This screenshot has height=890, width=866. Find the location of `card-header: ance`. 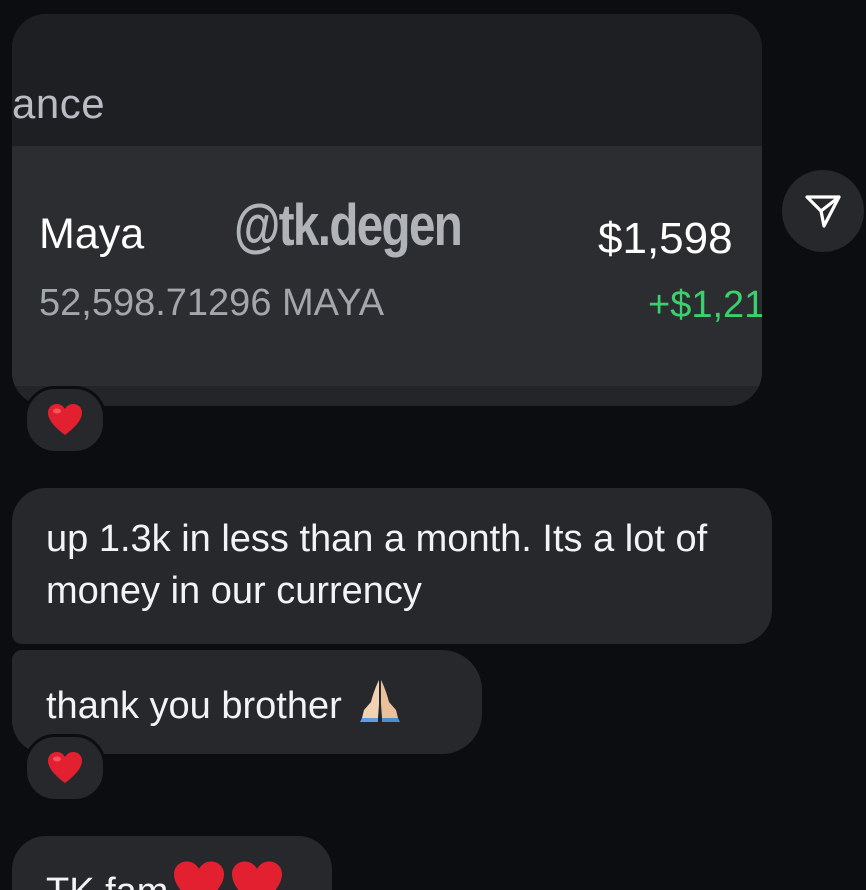

card-header: ance is located at coordinates (387, 80).